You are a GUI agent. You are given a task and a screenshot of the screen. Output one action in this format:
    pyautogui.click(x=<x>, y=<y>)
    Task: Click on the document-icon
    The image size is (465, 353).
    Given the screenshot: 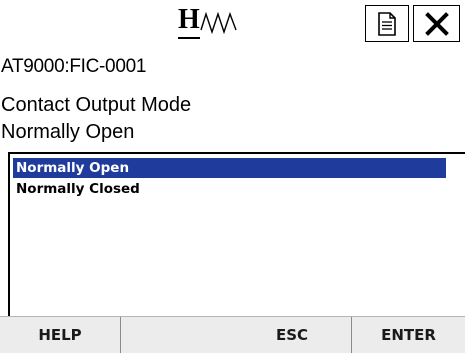 What is the action you would take?
    pyautogui.click(x=387, y=23)
    